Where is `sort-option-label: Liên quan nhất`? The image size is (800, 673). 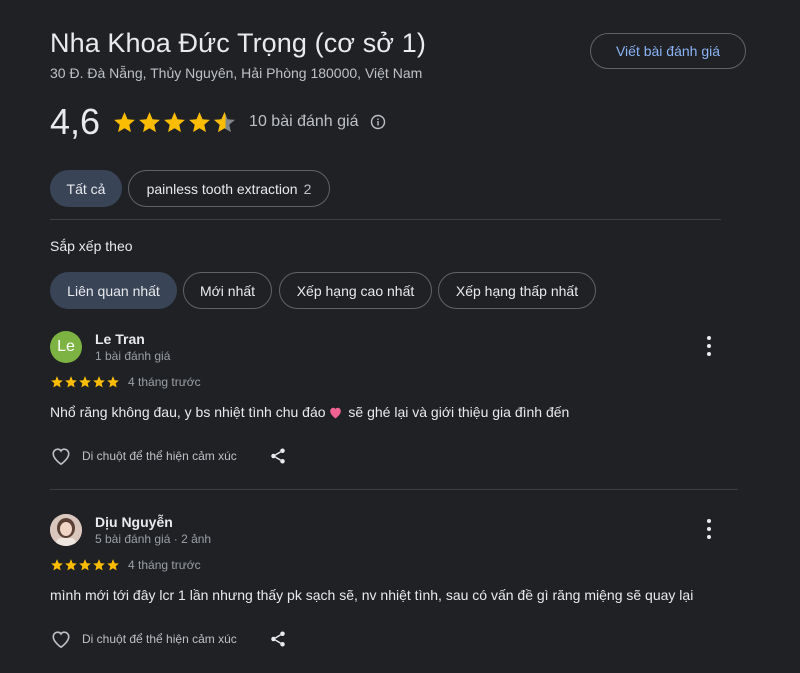 sort-option-label: Liên quan nhất is located at coordinates (113, 290).